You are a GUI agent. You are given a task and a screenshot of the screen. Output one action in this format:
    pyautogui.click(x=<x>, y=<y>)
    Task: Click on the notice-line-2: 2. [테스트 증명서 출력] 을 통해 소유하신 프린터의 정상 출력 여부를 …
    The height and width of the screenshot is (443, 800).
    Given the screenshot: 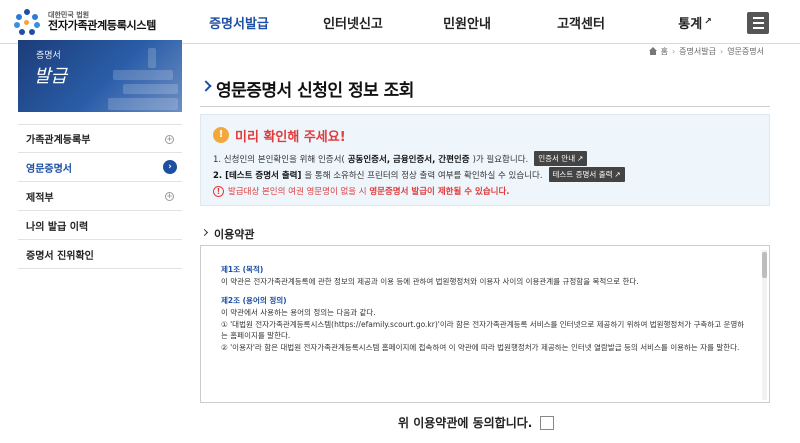 What is the action you would take?
    pyautogui.click(x=419, y=174)
    